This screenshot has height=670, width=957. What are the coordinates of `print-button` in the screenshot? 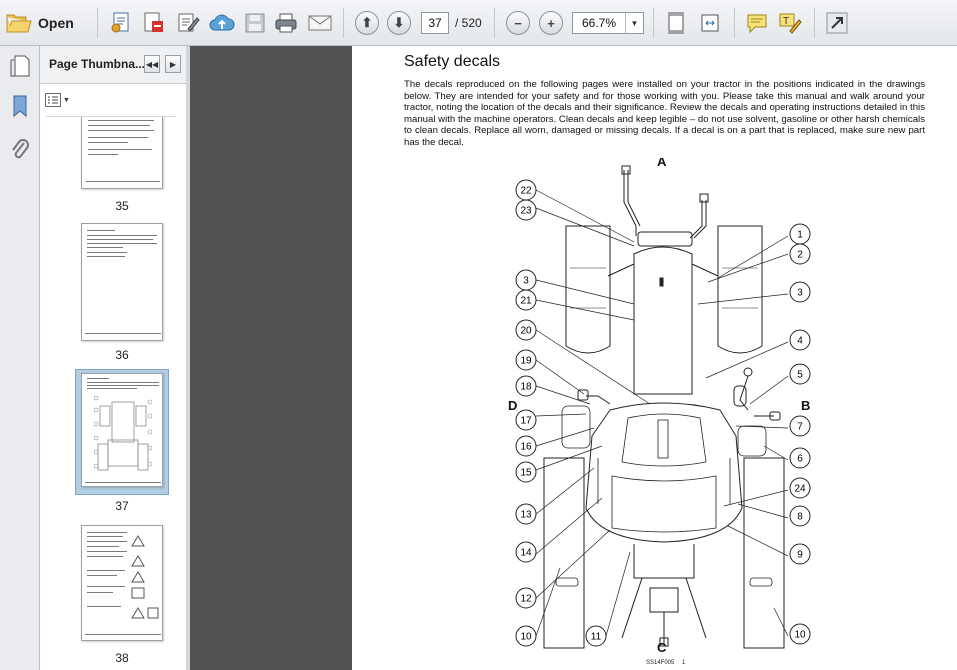 It's located at (286, 23).